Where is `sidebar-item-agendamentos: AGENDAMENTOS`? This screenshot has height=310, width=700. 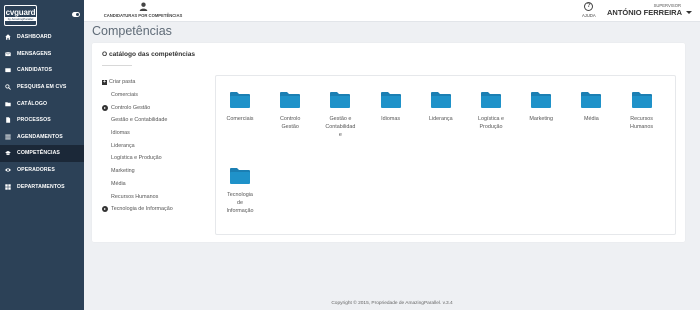
sidebar-item-agendamentos: AGENDAMENTOS is located at coordinates (42, 137).